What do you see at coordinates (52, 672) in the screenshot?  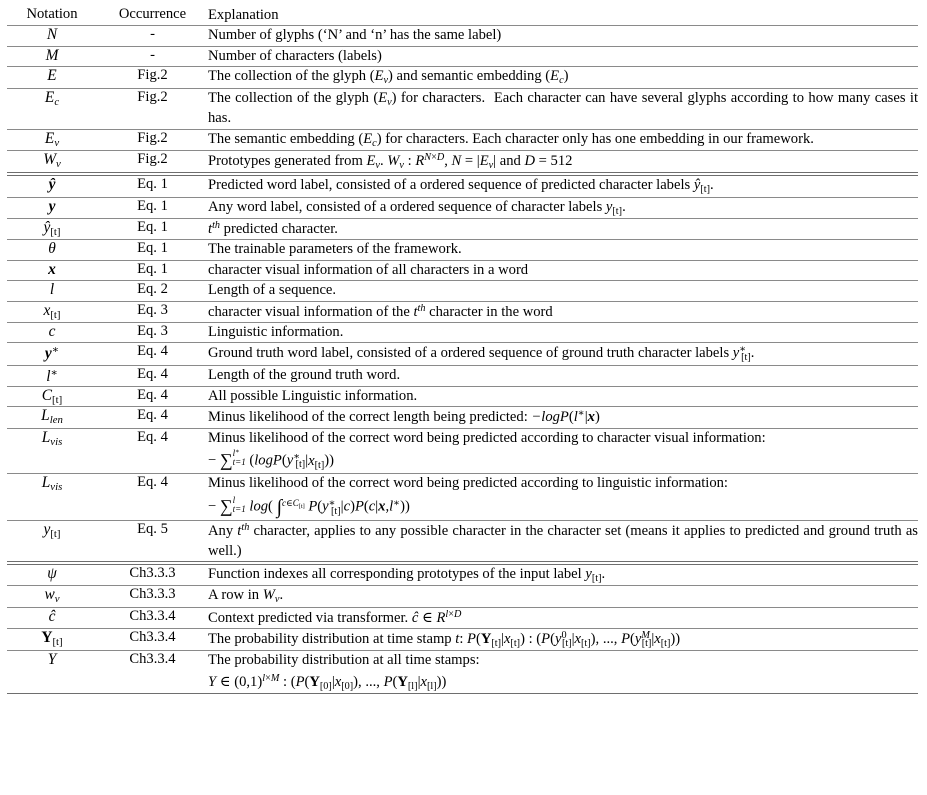 I see `cell-notation: Y` at bounding box center [52, 672].